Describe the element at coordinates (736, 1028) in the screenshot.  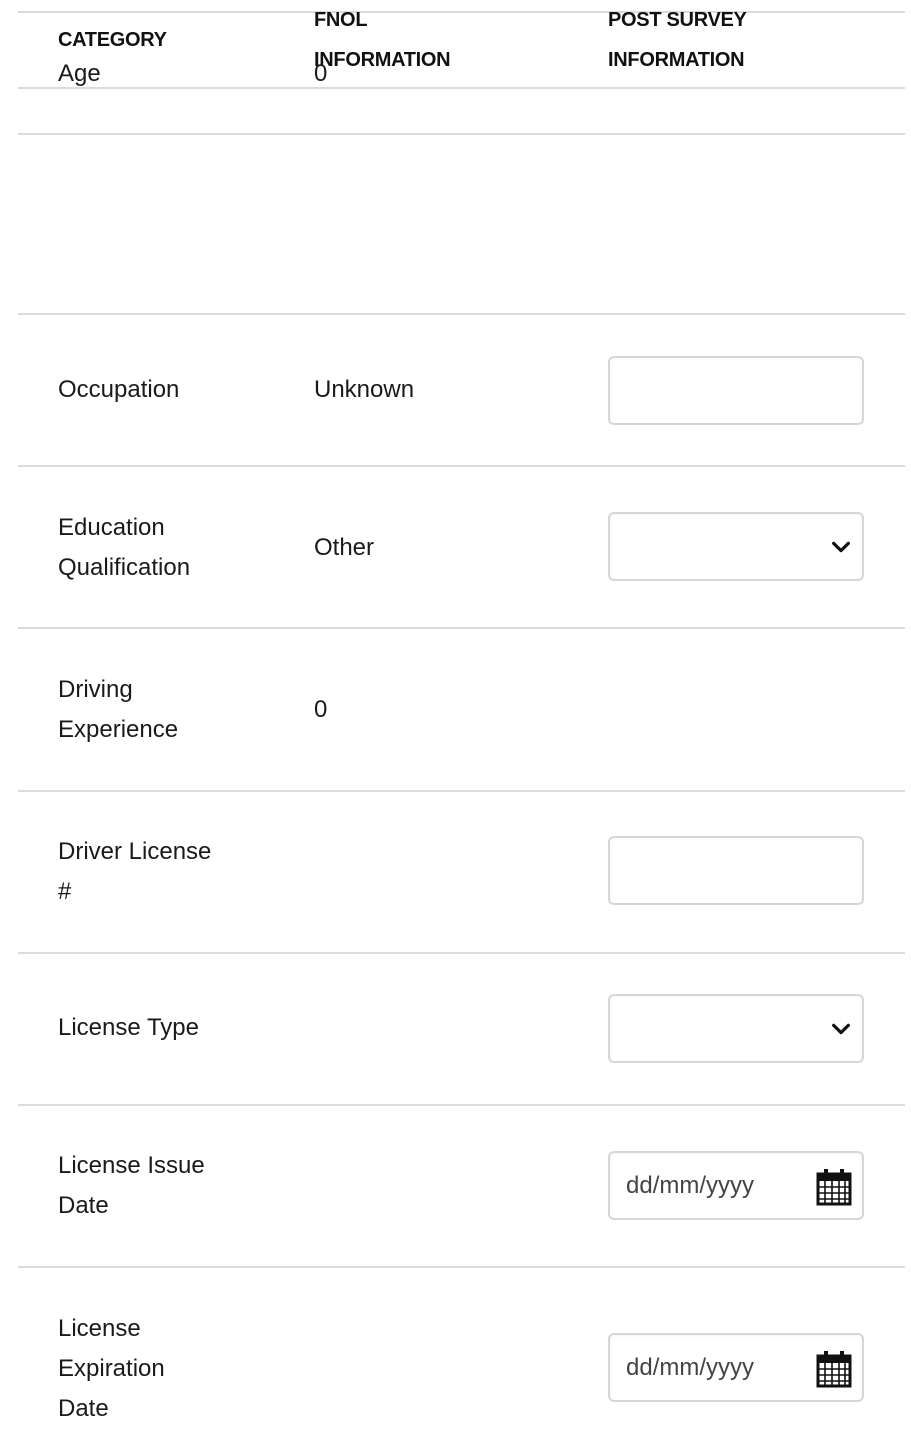
I see `license-type-select` at that location.